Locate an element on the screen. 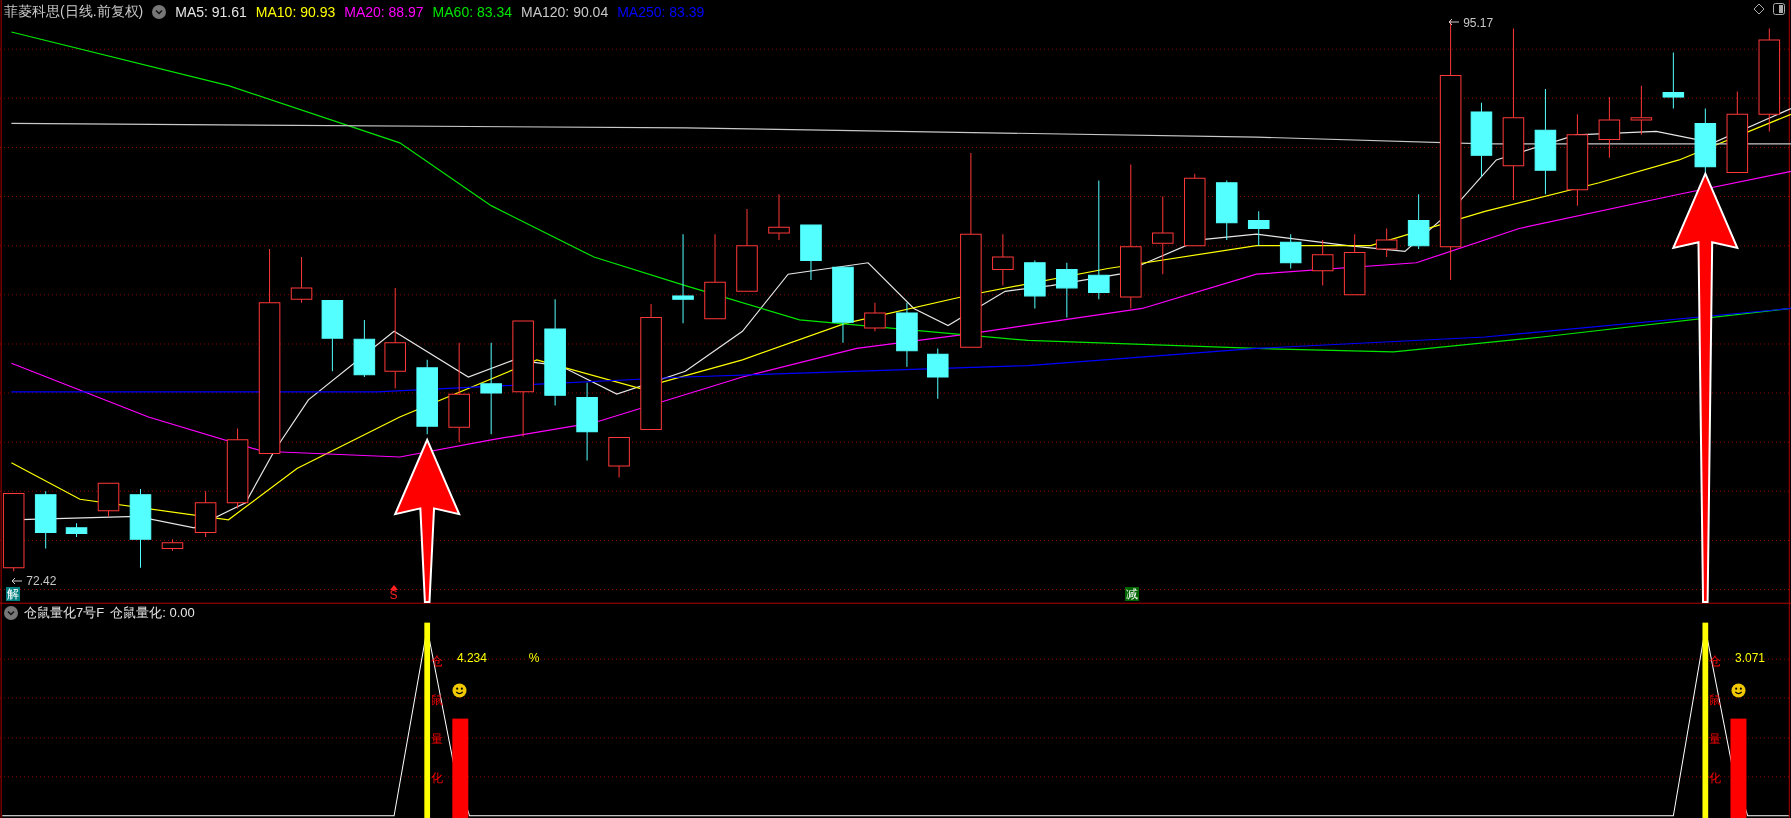  panel-toggle-icon is located at coordinates (1779, 9).